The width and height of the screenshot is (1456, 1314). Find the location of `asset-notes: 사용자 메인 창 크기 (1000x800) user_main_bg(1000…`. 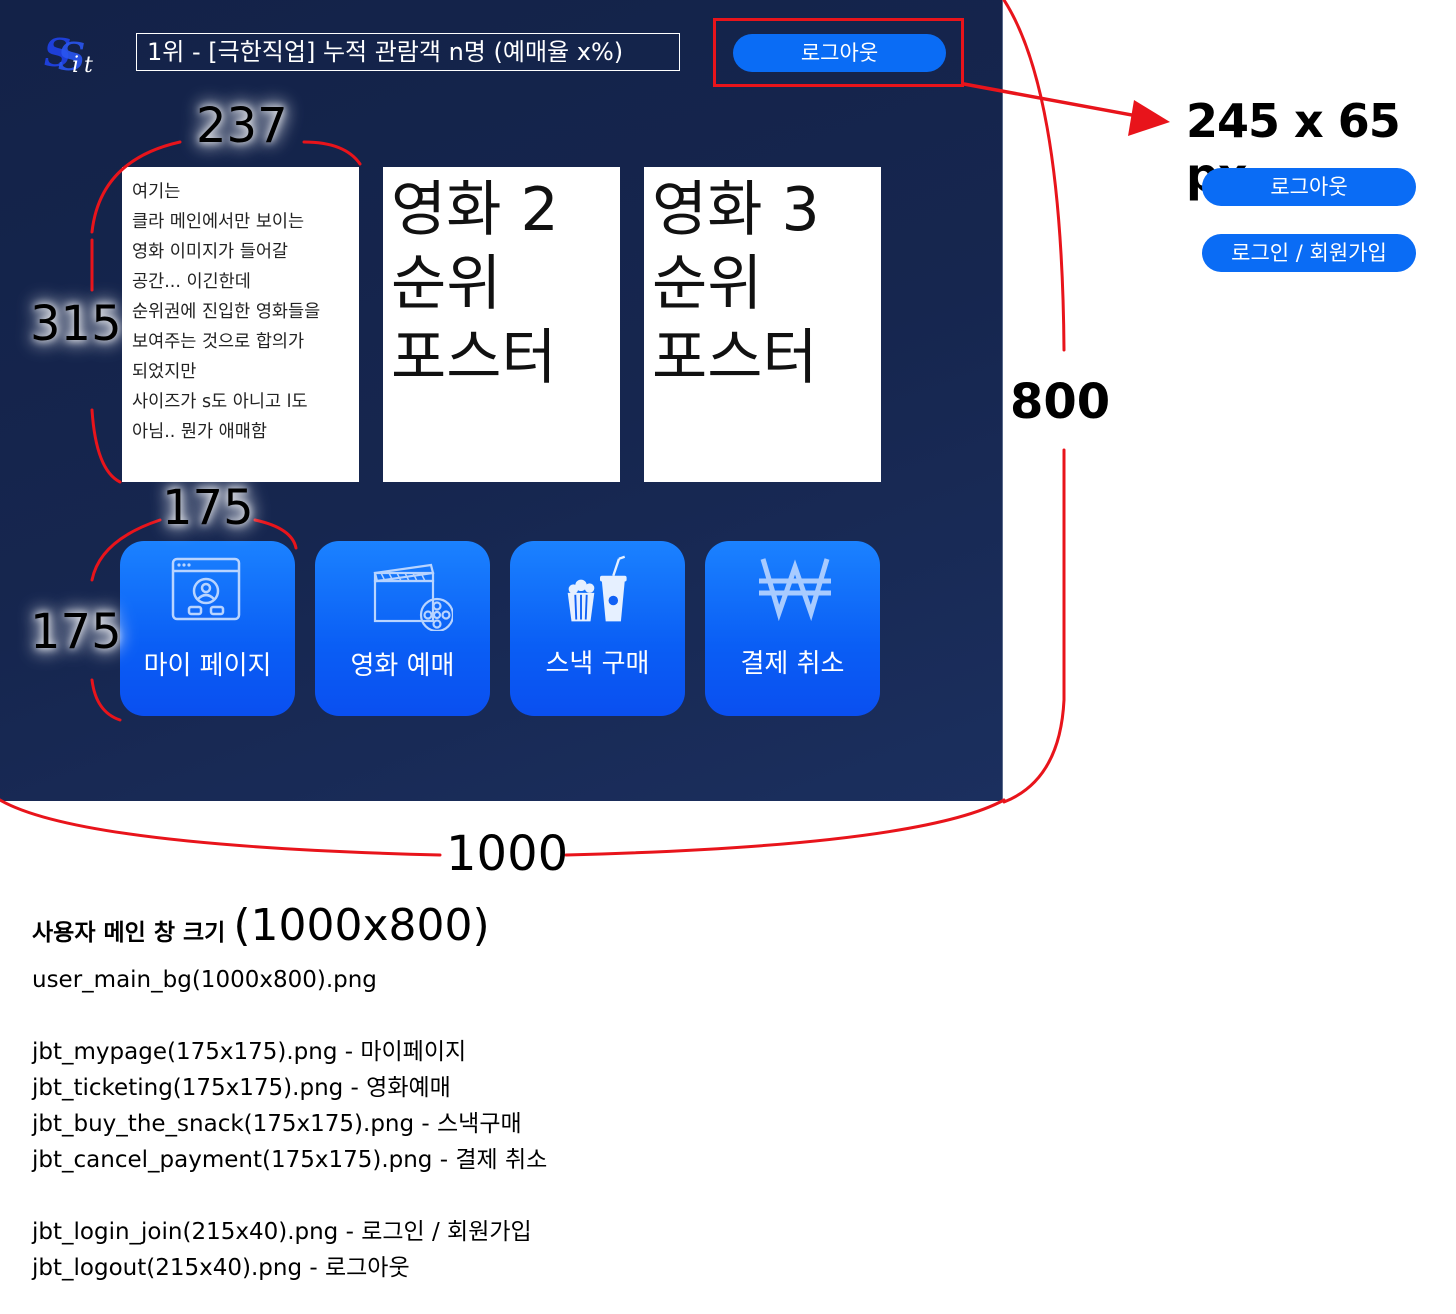

asset-notes: 사용자 메인 창 크기 (1000x800) user_main_bg(1000… is located at coordinates (290, 1095).